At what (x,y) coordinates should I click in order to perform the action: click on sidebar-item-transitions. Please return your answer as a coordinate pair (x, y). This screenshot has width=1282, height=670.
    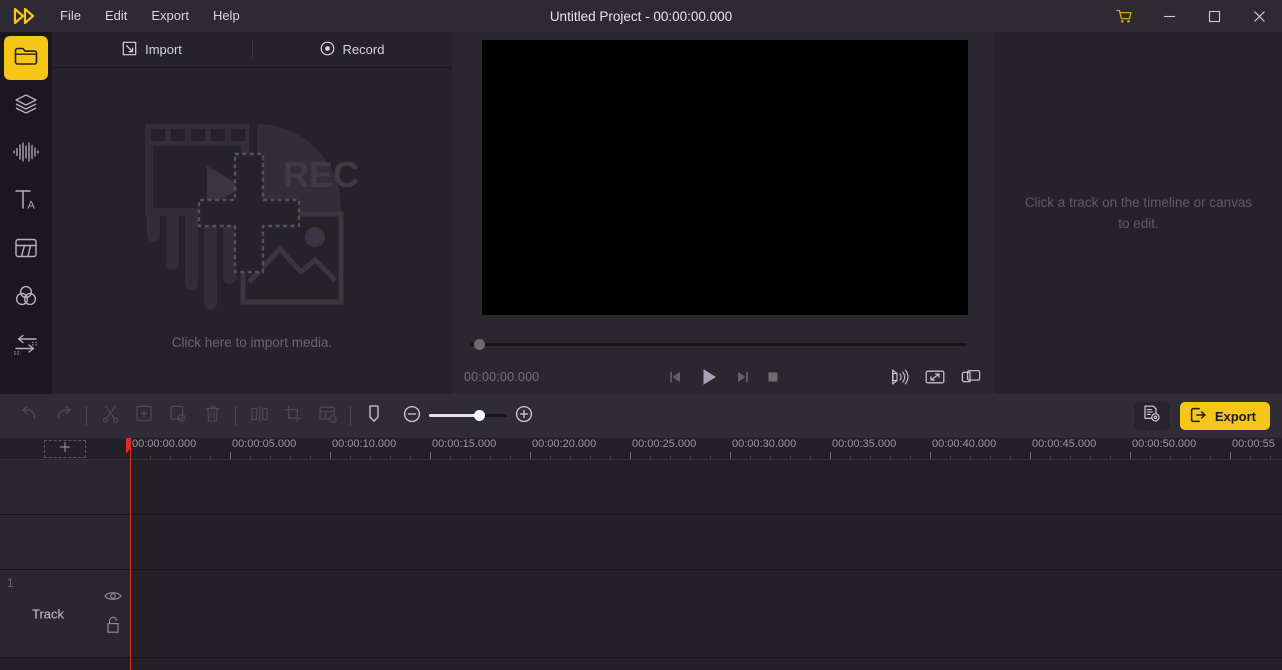
    Looking at the image, I should click on (26, 346).